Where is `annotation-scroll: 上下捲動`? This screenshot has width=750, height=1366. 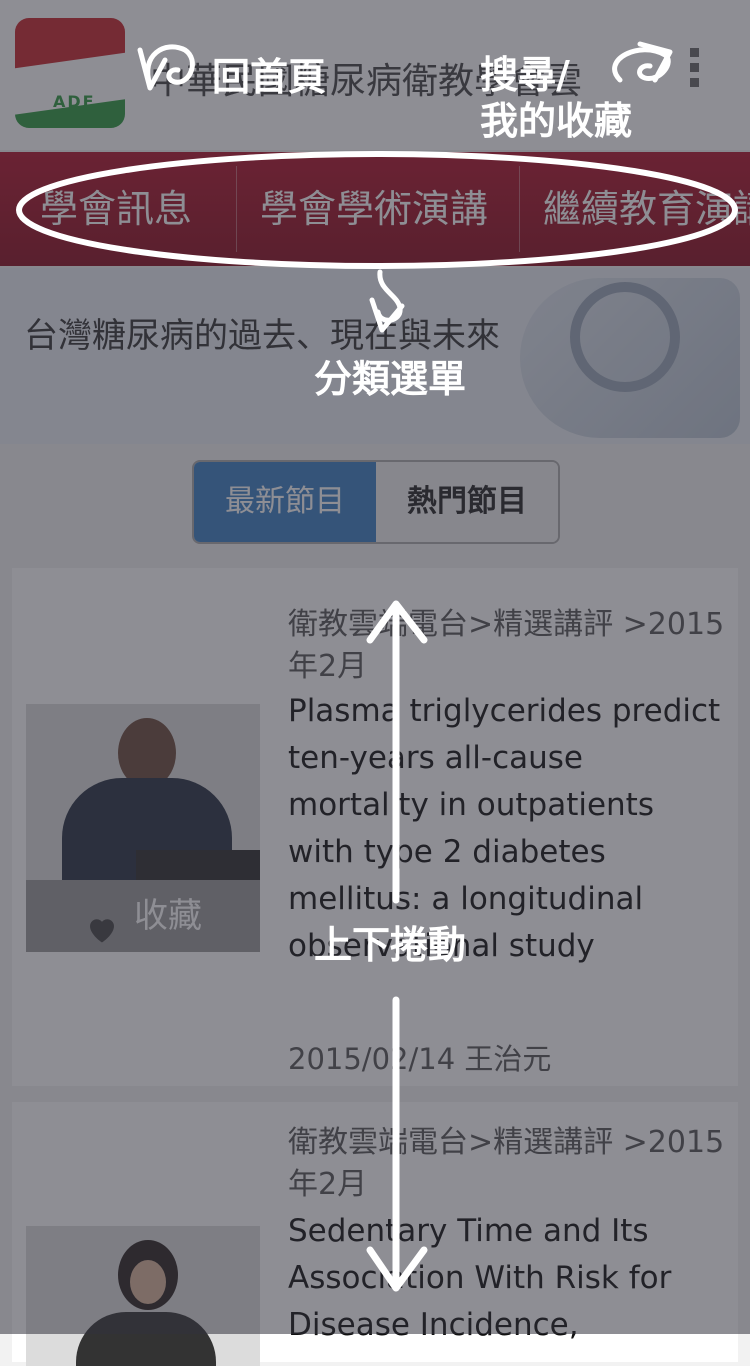
annotation-scroll: 上下捲動 is located at coordinates (390, 945).